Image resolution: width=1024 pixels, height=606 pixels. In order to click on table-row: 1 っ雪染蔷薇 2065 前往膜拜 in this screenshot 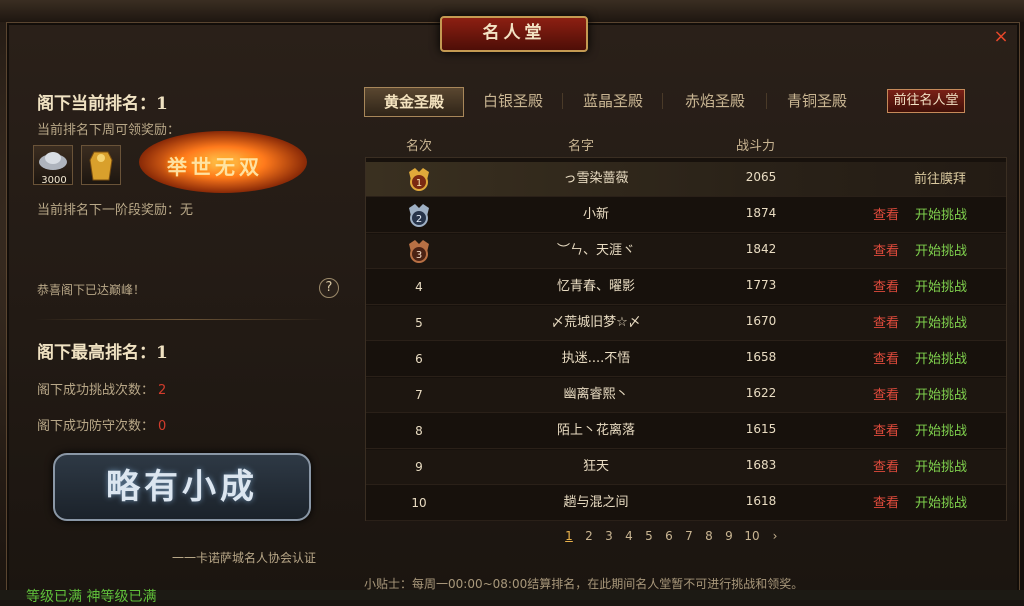, I will do `click(686, 179)`.